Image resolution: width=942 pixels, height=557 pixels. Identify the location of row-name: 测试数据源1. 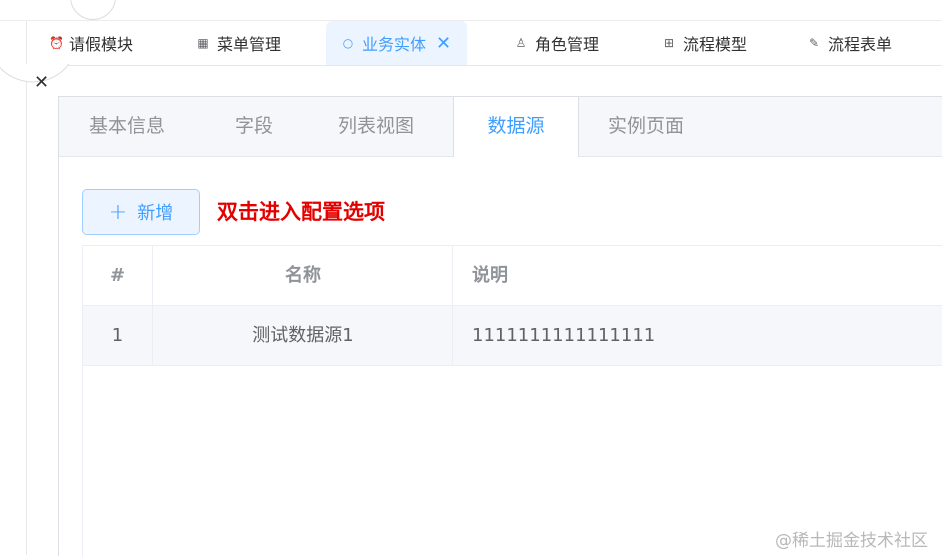
(303, 335).